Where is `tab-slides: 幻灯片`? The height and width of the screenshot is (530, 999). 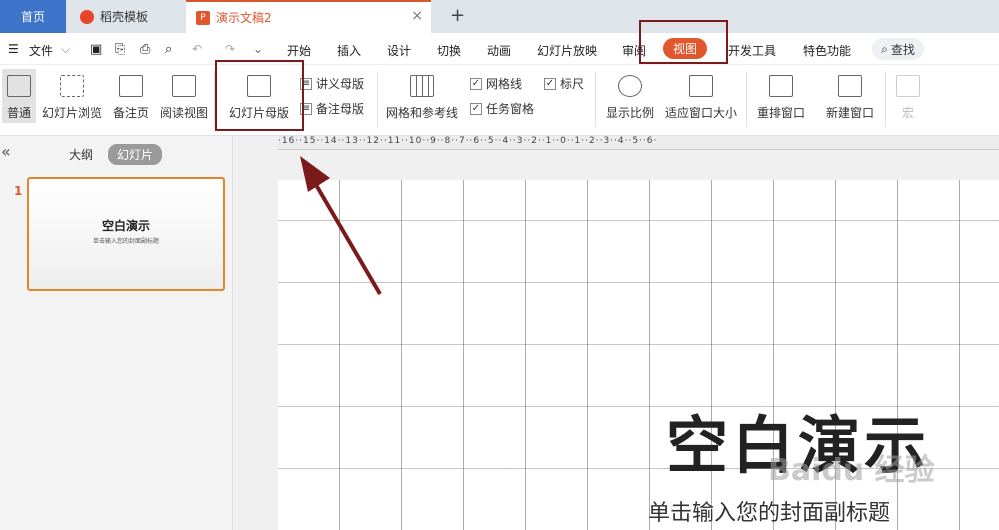 tab-slides: 幻灯片 is located at coordinates (135, 154).